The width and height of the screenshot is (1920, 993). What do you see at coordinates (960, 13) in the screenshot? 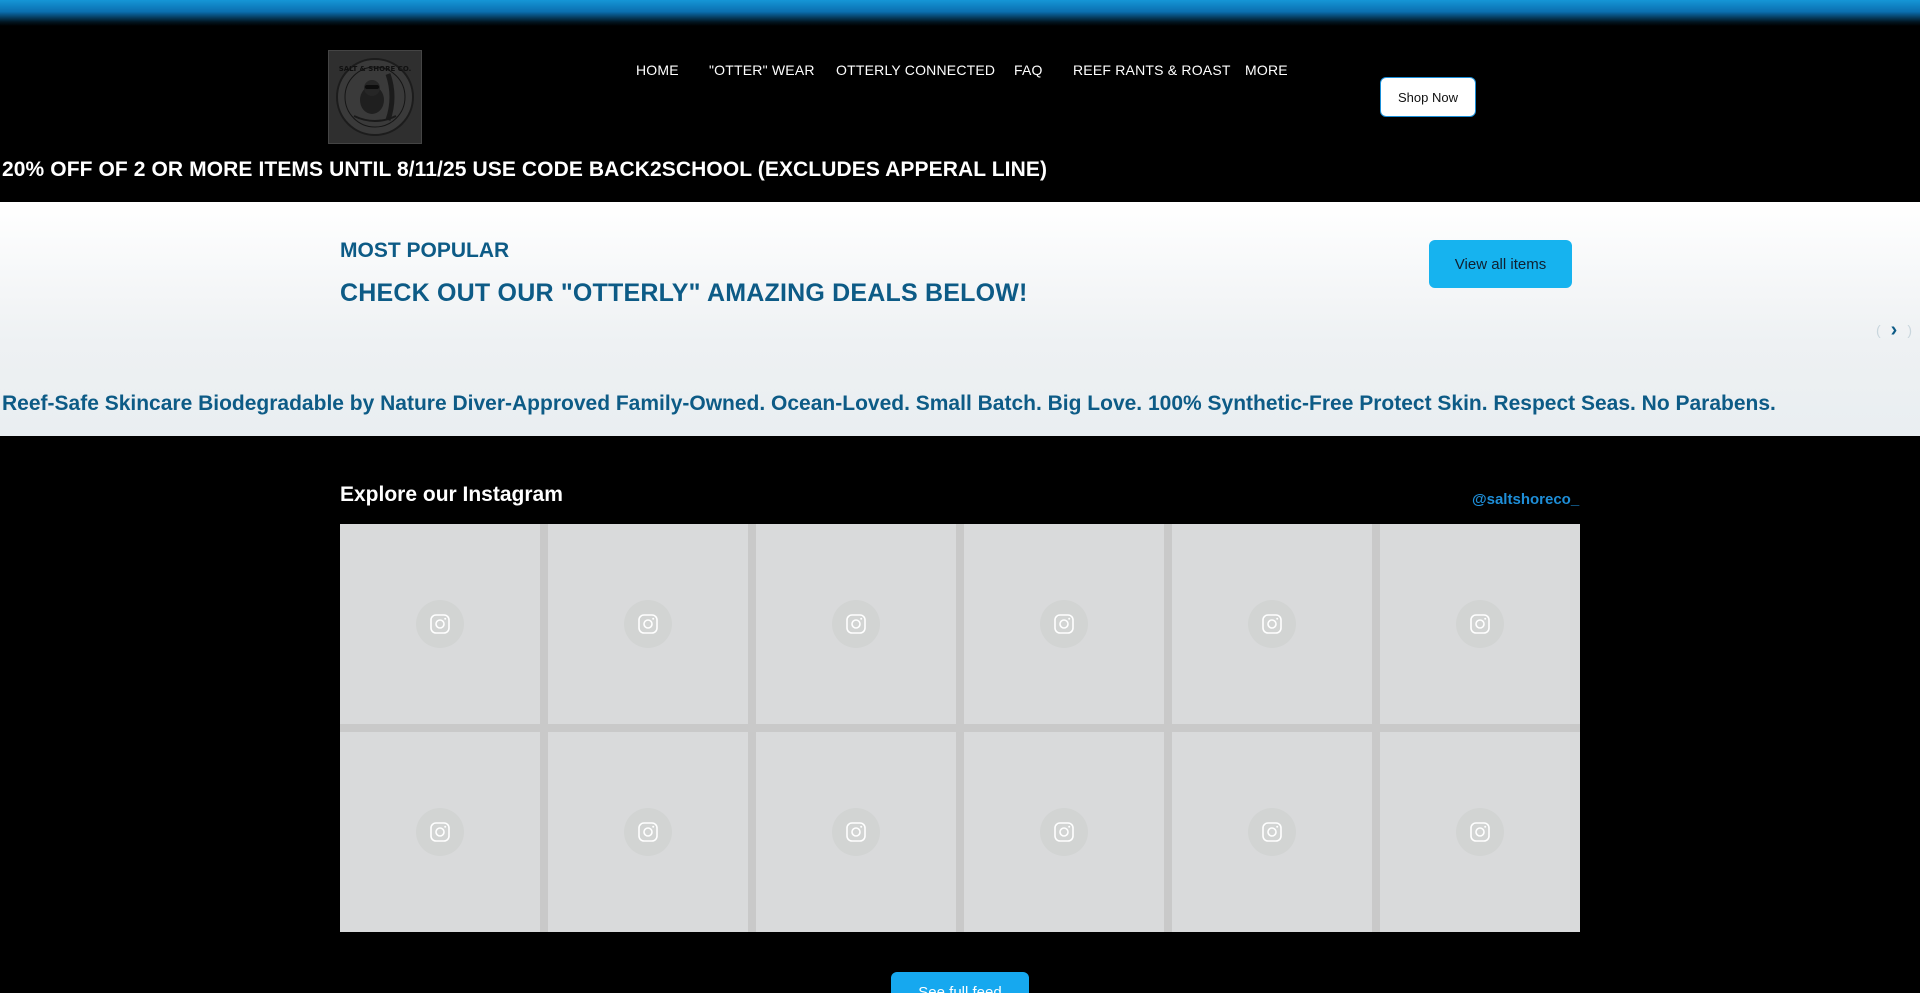
I see `top-gradient-strip` at bounding box center [960, 13].